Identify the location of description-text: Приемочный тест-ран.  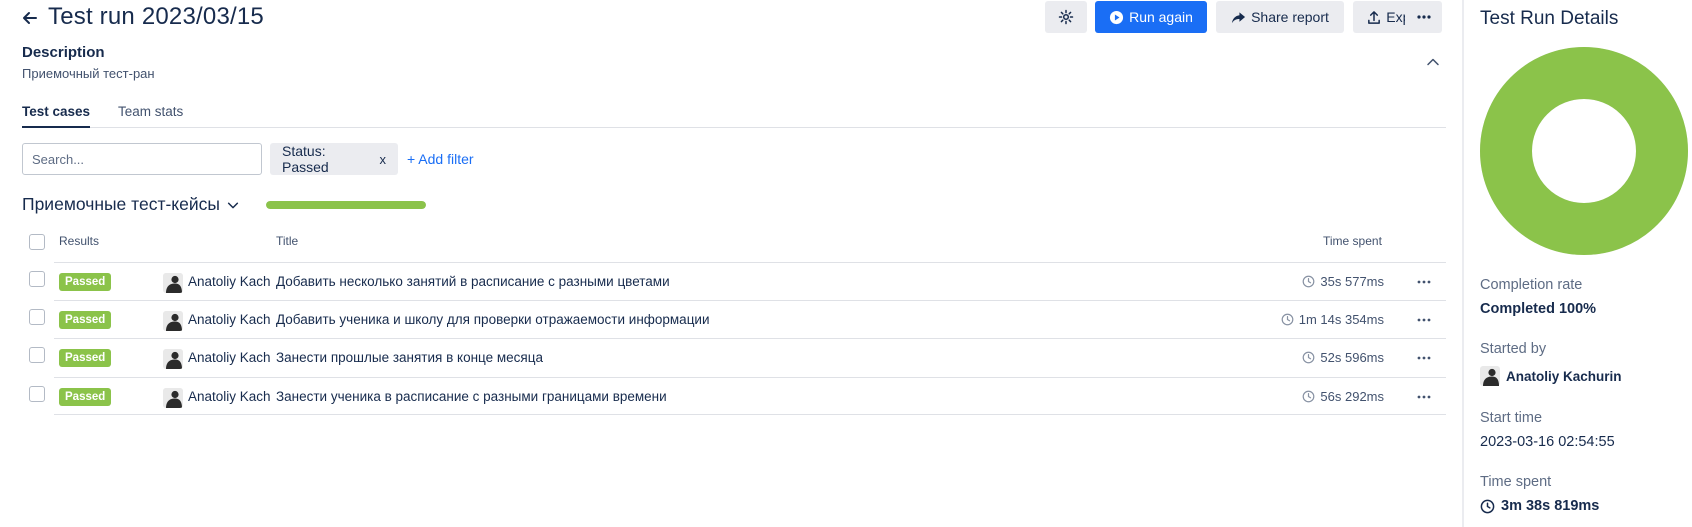
(88, 73).